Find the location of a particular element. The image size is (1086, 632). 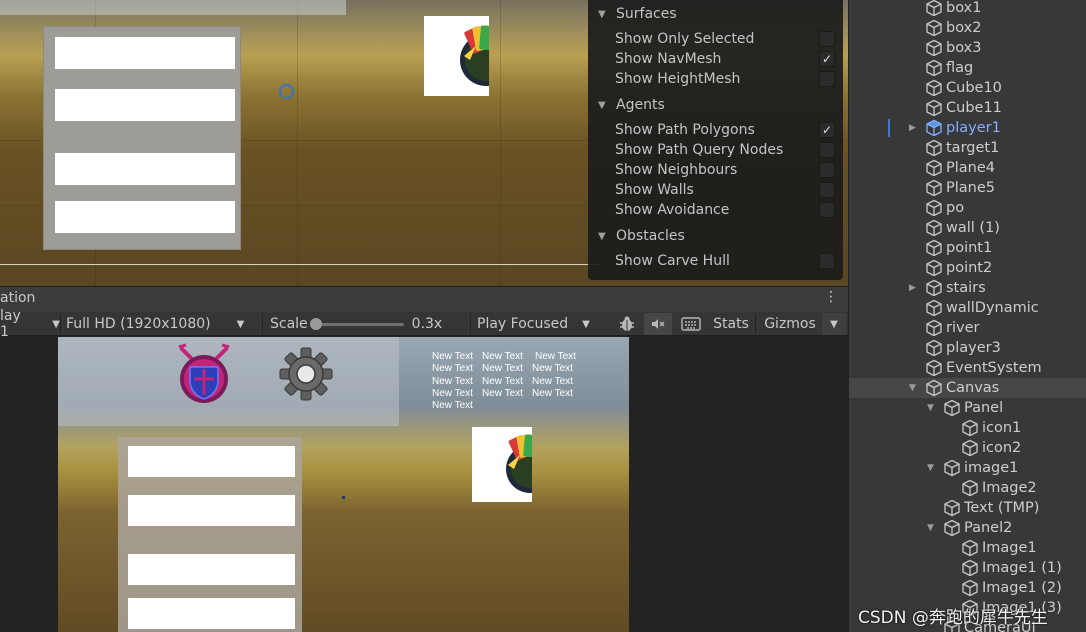

option-show-avoidance: Show Avoidance is located at coordinates (725, 210).